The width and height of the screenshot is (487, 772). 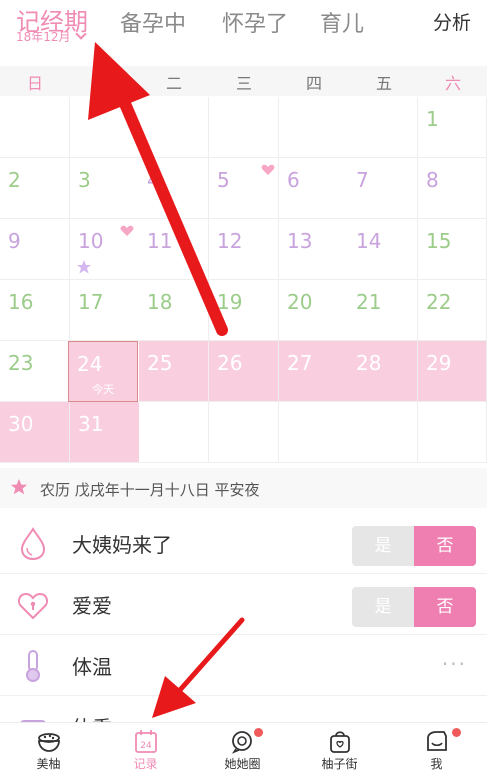 I want to click on calendar-day-period: 25, so click(x=174, y=371).